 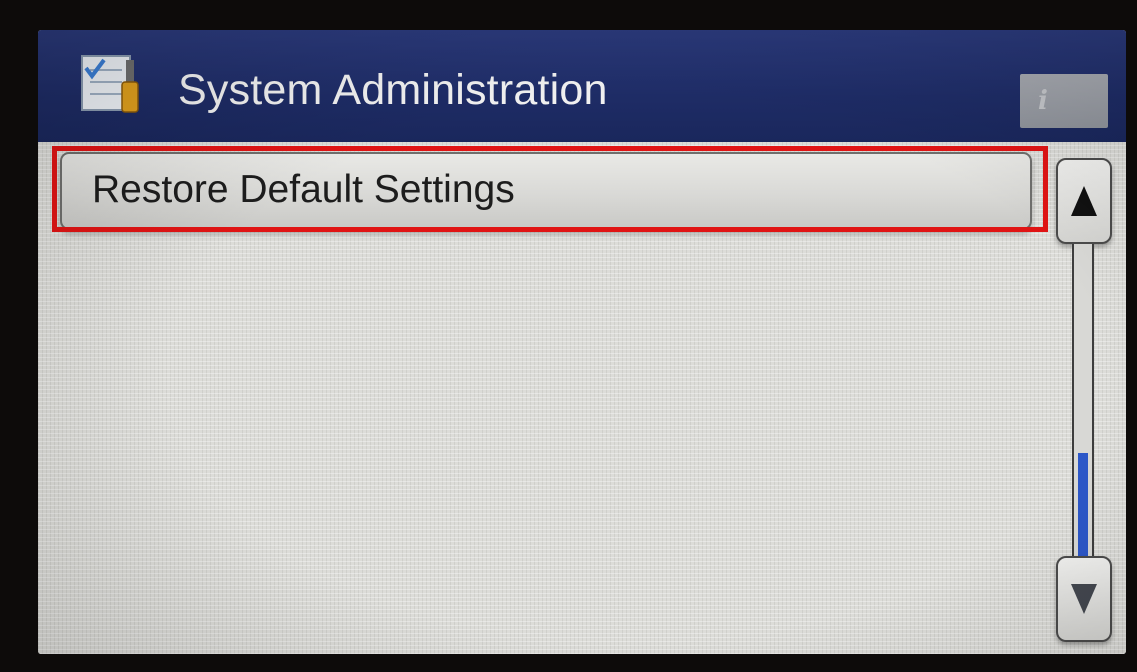 I want to click on scroll-down-button, so click(x=1084, y=599).